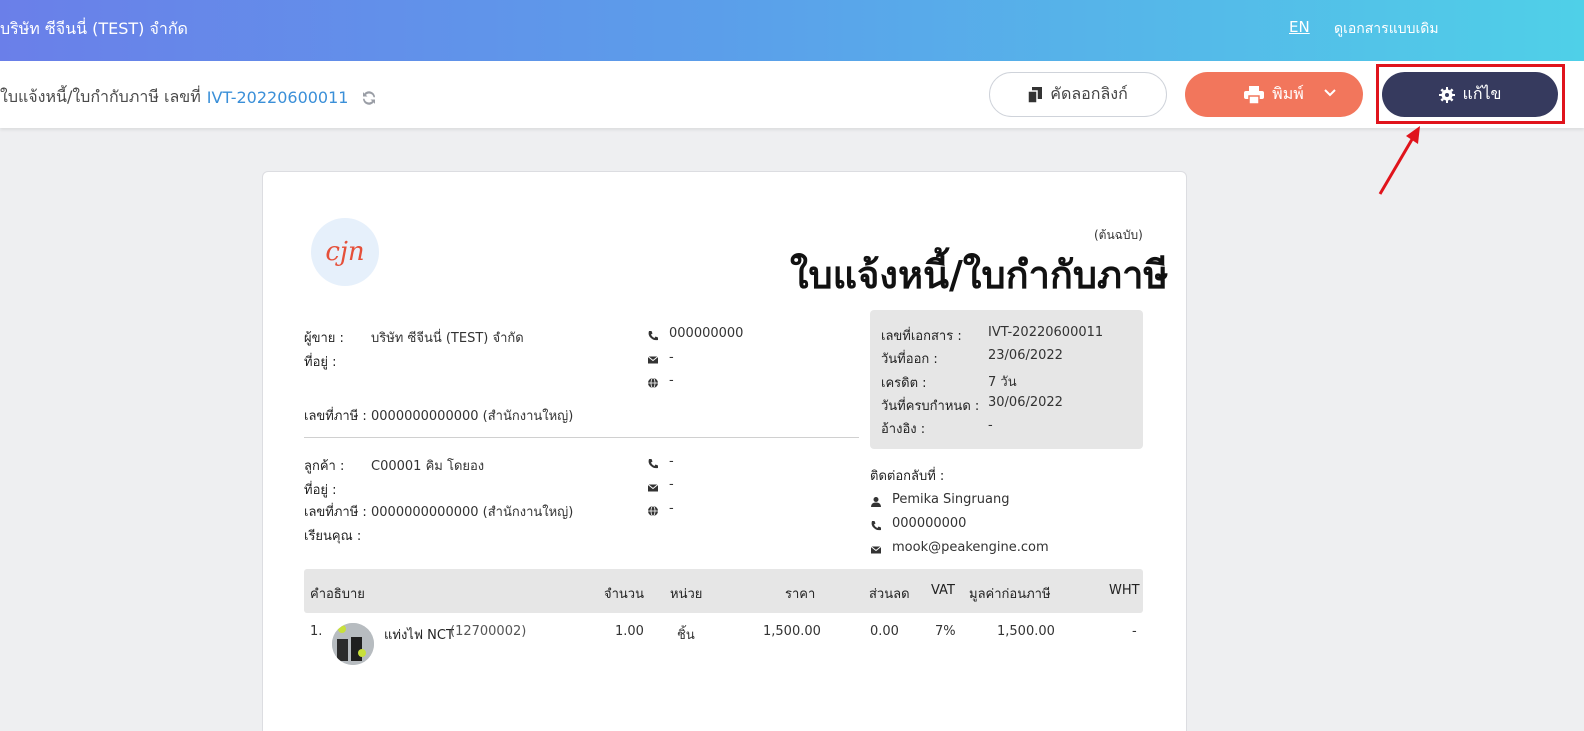  Describe the element at coordinates (1026, 631) in the screenshot. I see `row-pretax: 1,500.00` at that location.